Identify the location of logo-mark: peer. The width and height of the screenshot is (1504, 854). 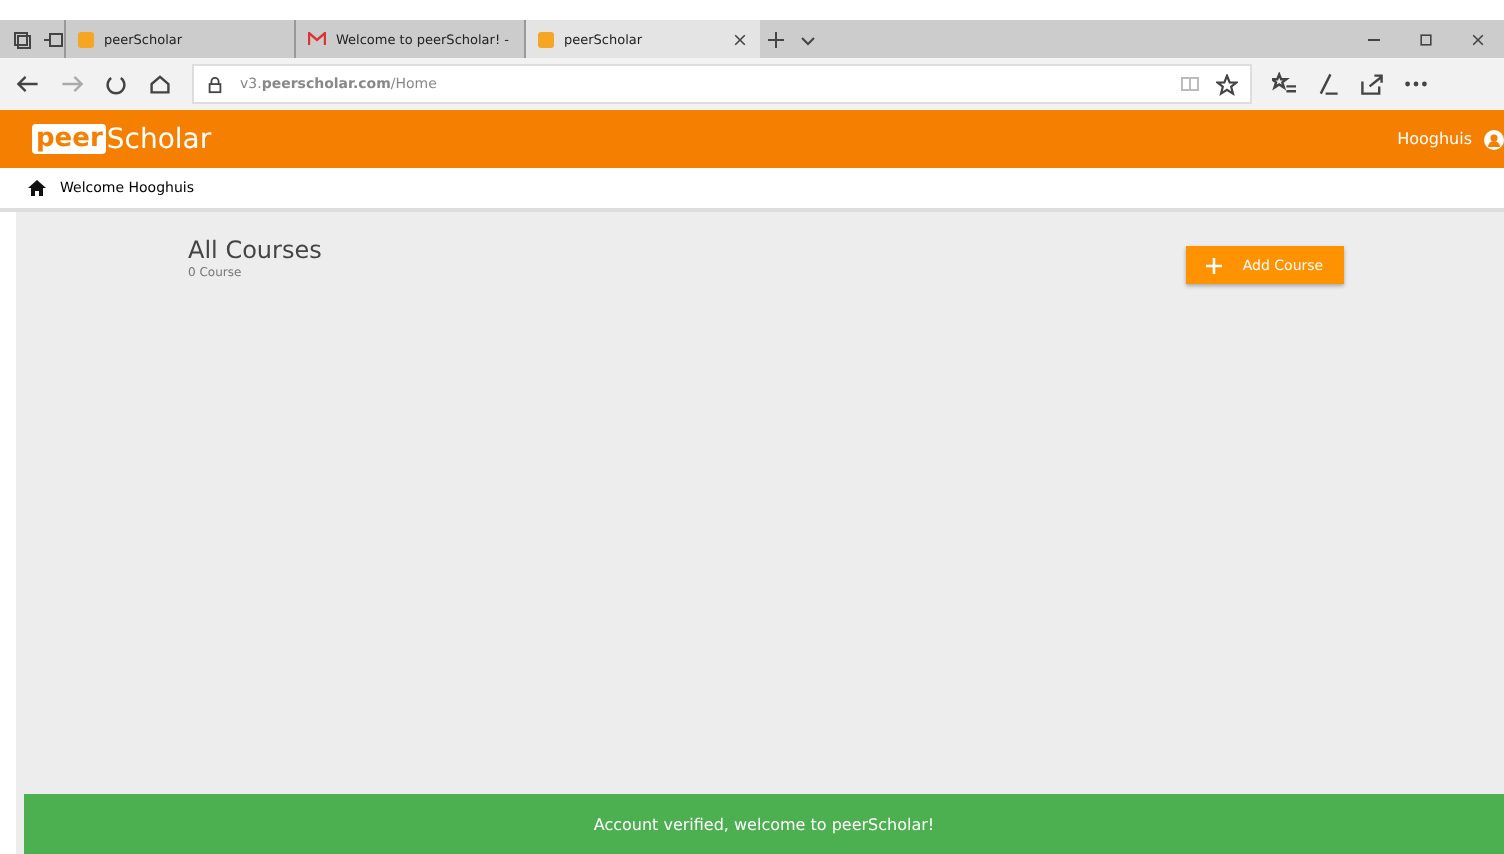
(69, 139).